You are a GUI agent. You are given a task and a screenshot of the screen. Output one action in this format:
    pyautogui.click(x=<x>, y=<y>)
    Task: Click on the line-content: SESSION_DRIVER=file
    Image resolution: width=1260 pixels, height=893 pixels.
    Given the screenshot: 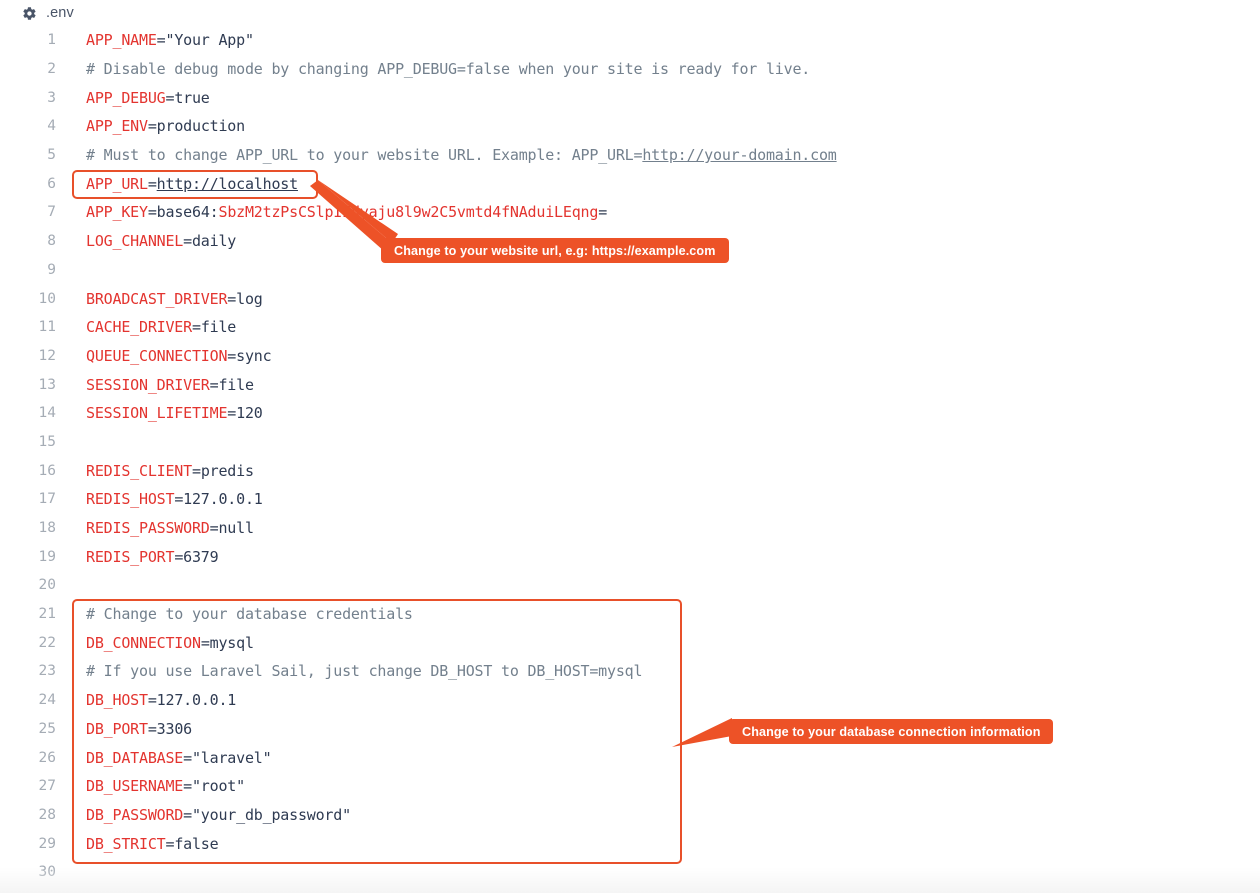 What is the action you would take?
    pyautogui.click(x=170, y=385)
    